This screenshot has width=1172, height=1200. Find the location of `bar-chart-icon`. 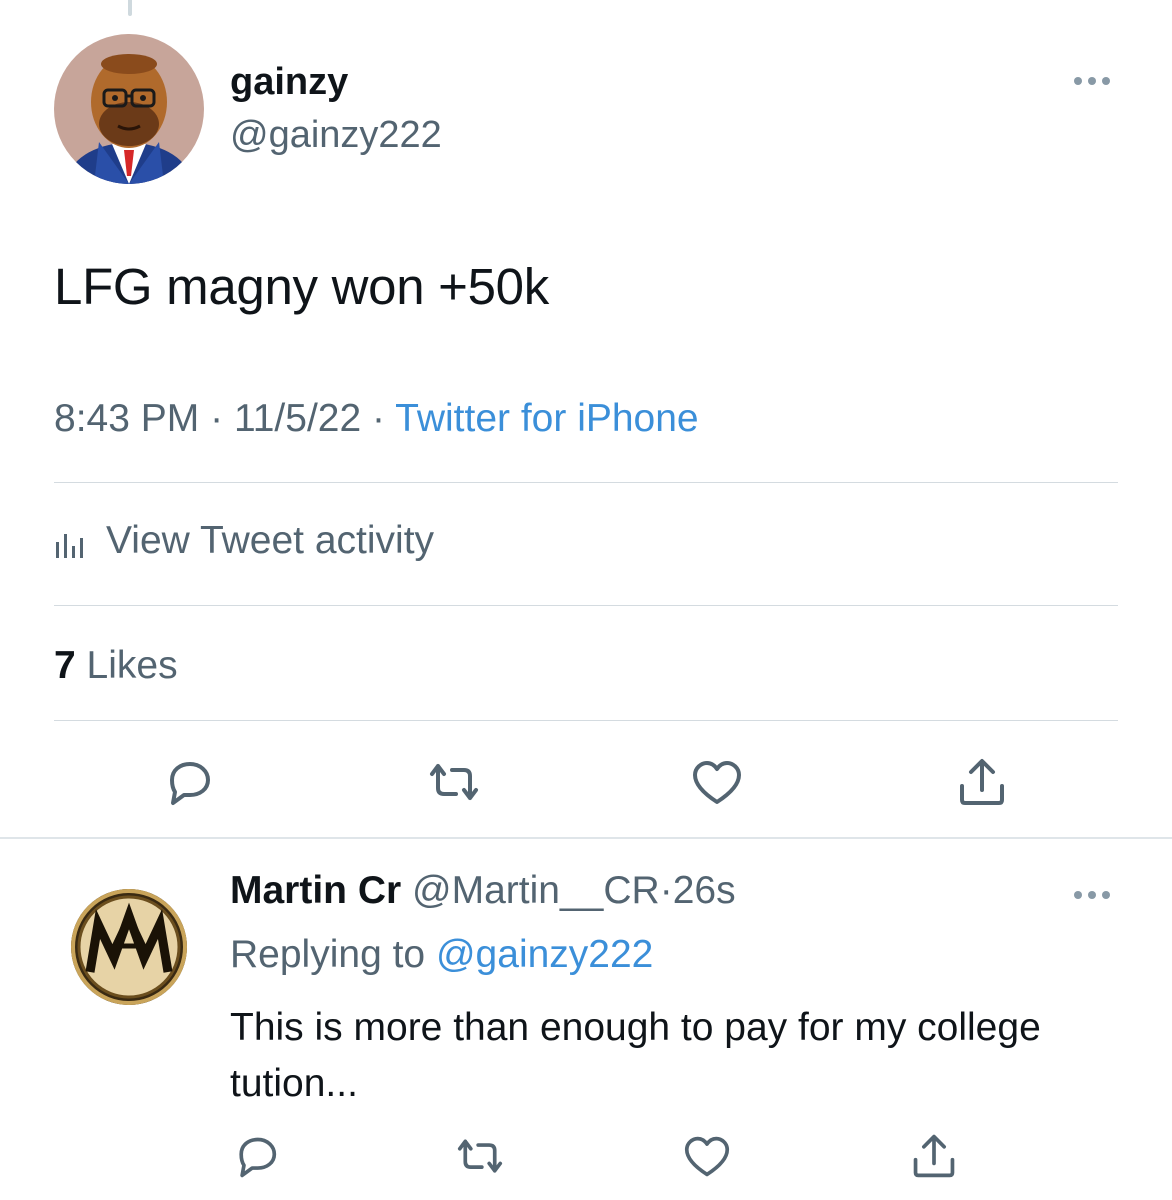

bar-chart-icon is located at coordinates (69, 545).